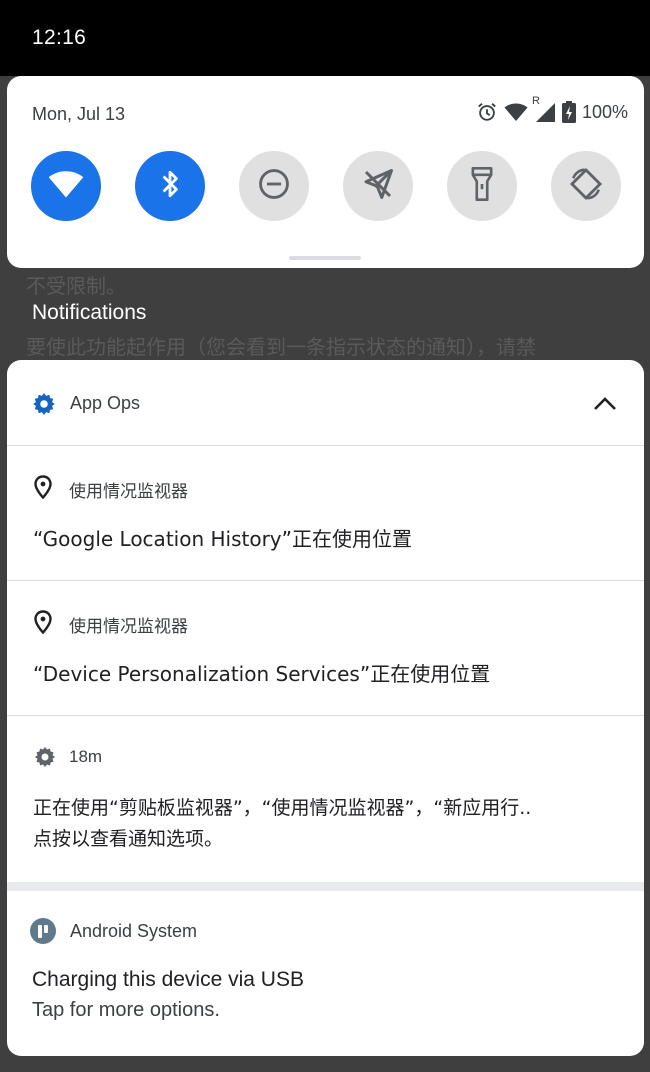 Image resolution: width=650 pixels, height=1072 pixels. I want to click on summary-text-line-2: 点按以查看通知选项。, so click(128, 839).